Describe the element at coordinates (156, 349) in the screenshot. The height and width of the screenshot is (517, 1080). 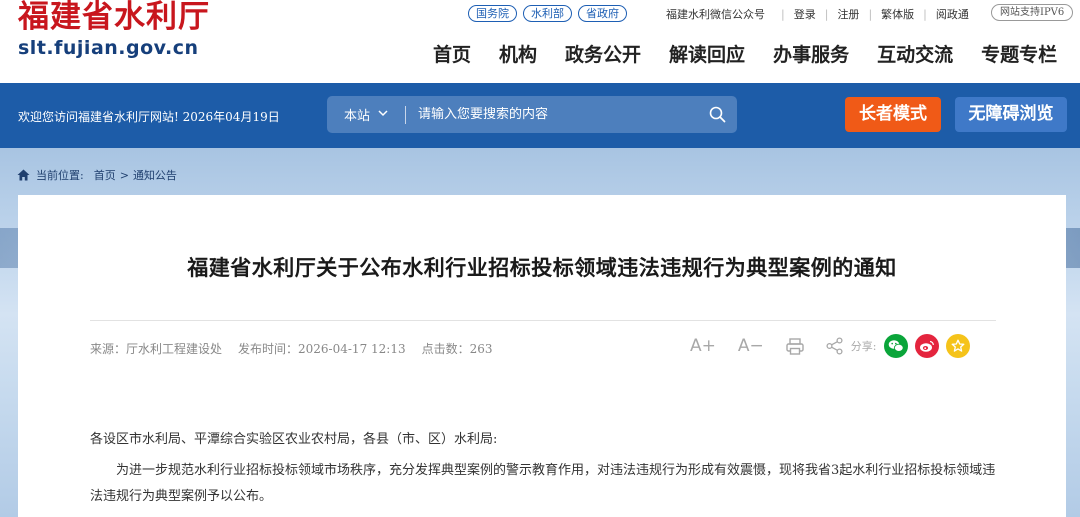
I see `article-source: 来源：厅水利工程建设处` at that location.